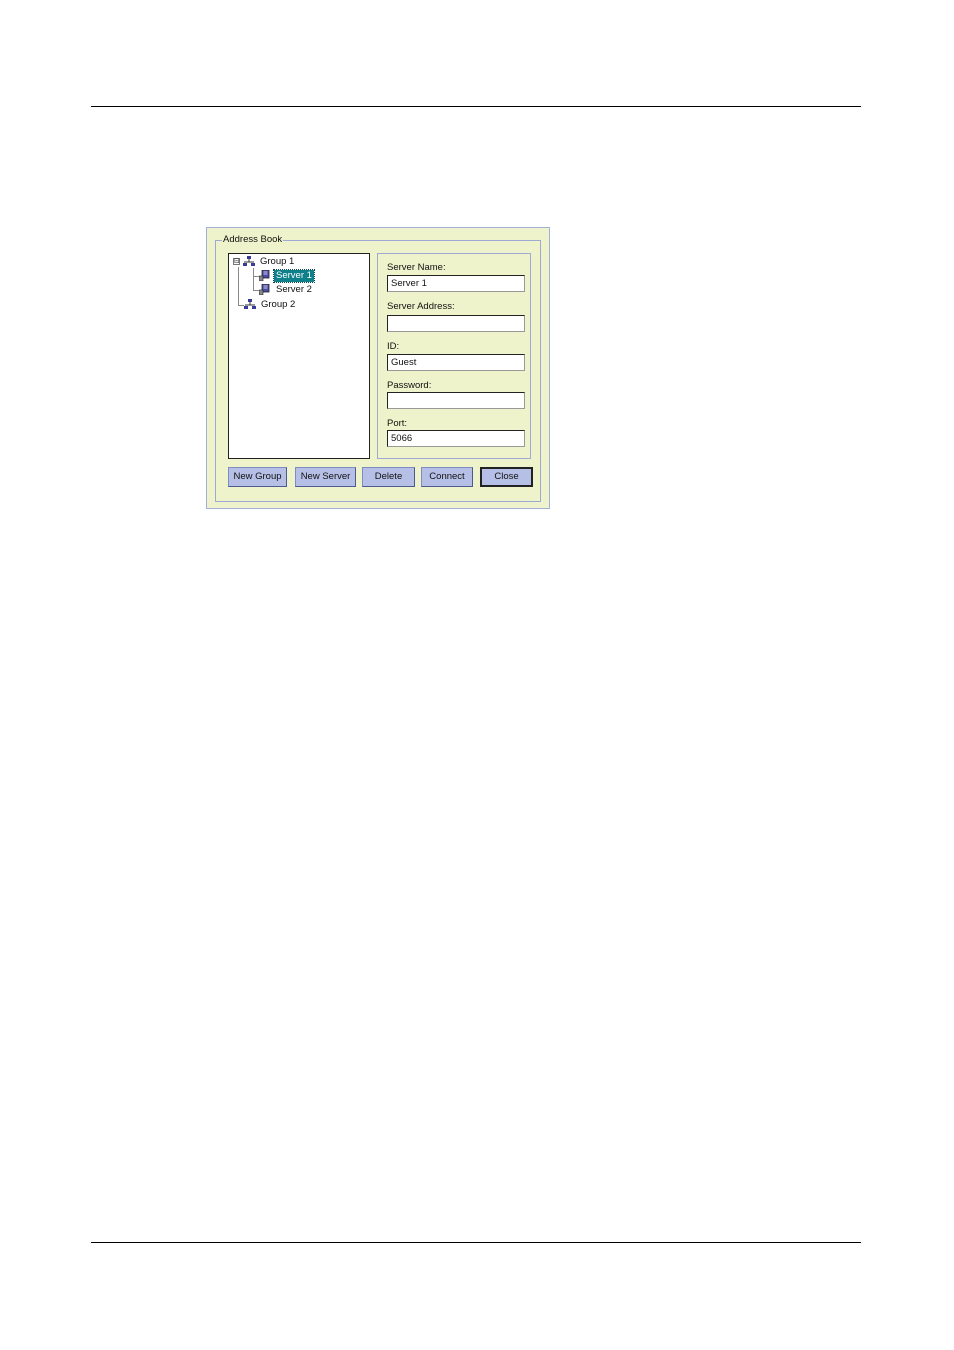 The height and width of the screenshot is (1350, 954). Describe the element at coordinates (476, 1242) in the screenshot. I see `page-footer-rule` at that location.